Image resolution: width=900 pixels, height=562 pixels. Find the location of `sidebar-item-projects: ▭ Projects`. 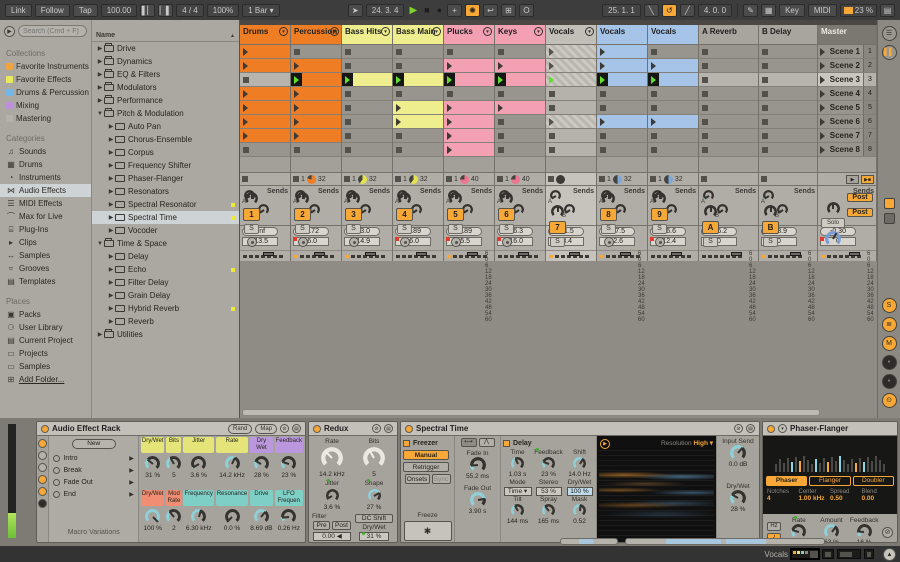

sidebar-item-projects: ▭ Projects is located at coordinates (45, 353).